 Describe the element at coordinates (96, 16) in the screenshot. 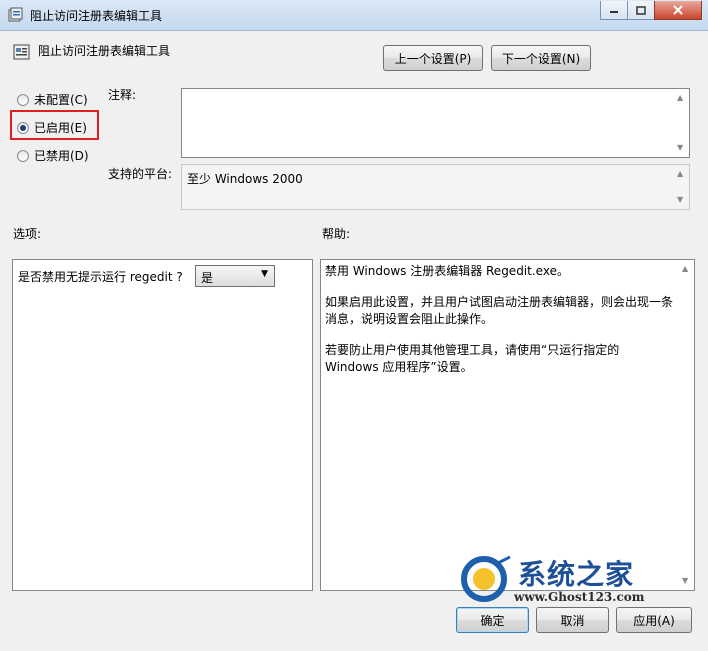

I see `window-title: 阻止访问注册表编辑工具` at that location.